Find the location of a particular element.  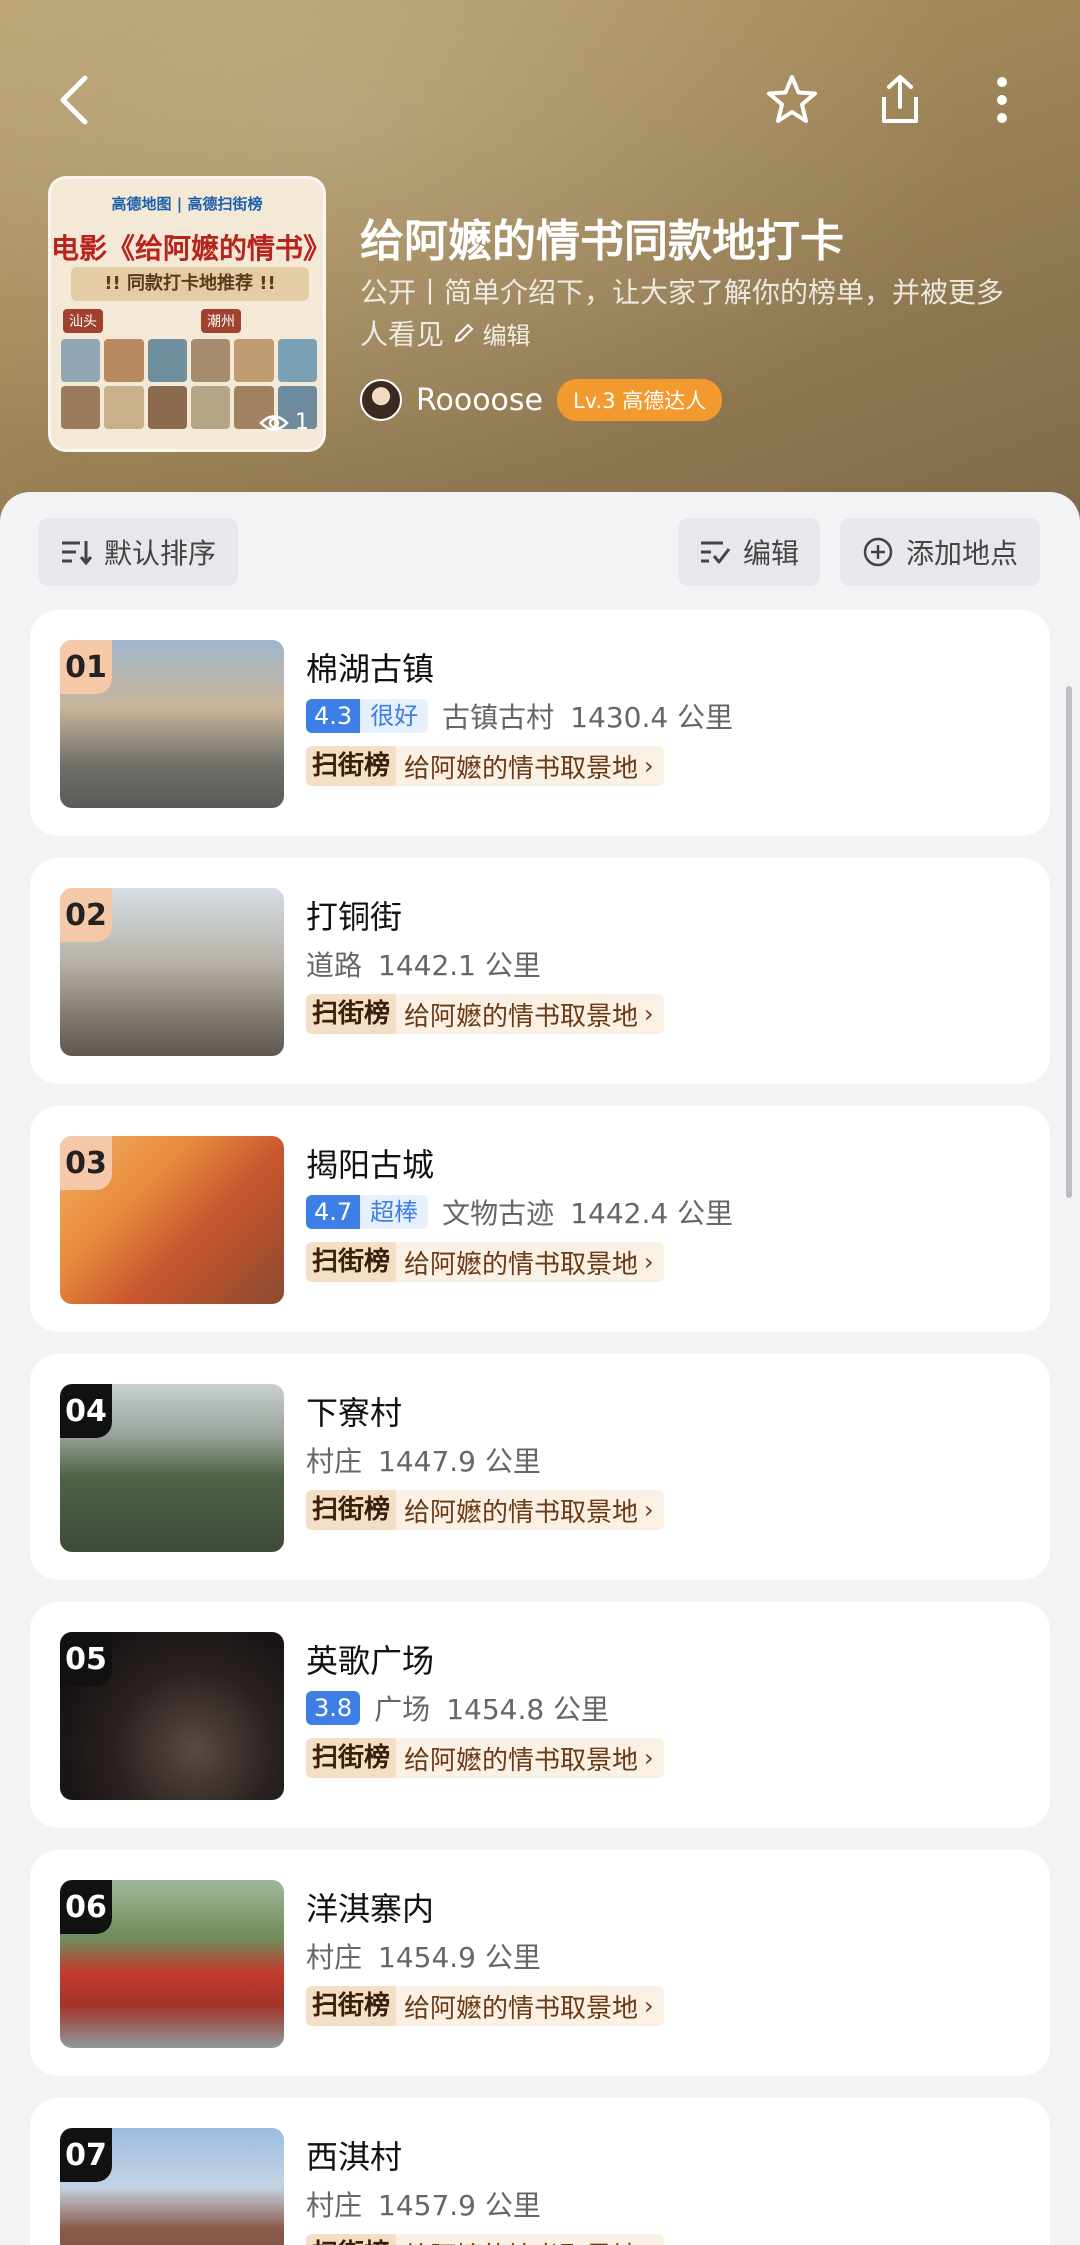

place-card: 04 下寮村 村庄 1447.9 公里 扫街榜 给阿嬷的情书取景地 › is located at coordinates (540, 1467).